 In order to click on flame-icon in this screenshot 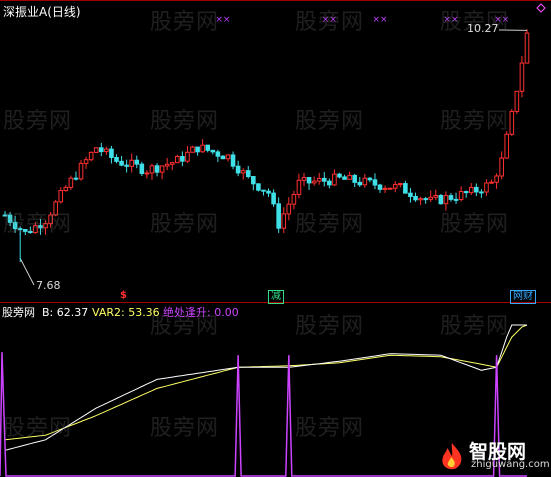, I will do `click(452, 456)`.